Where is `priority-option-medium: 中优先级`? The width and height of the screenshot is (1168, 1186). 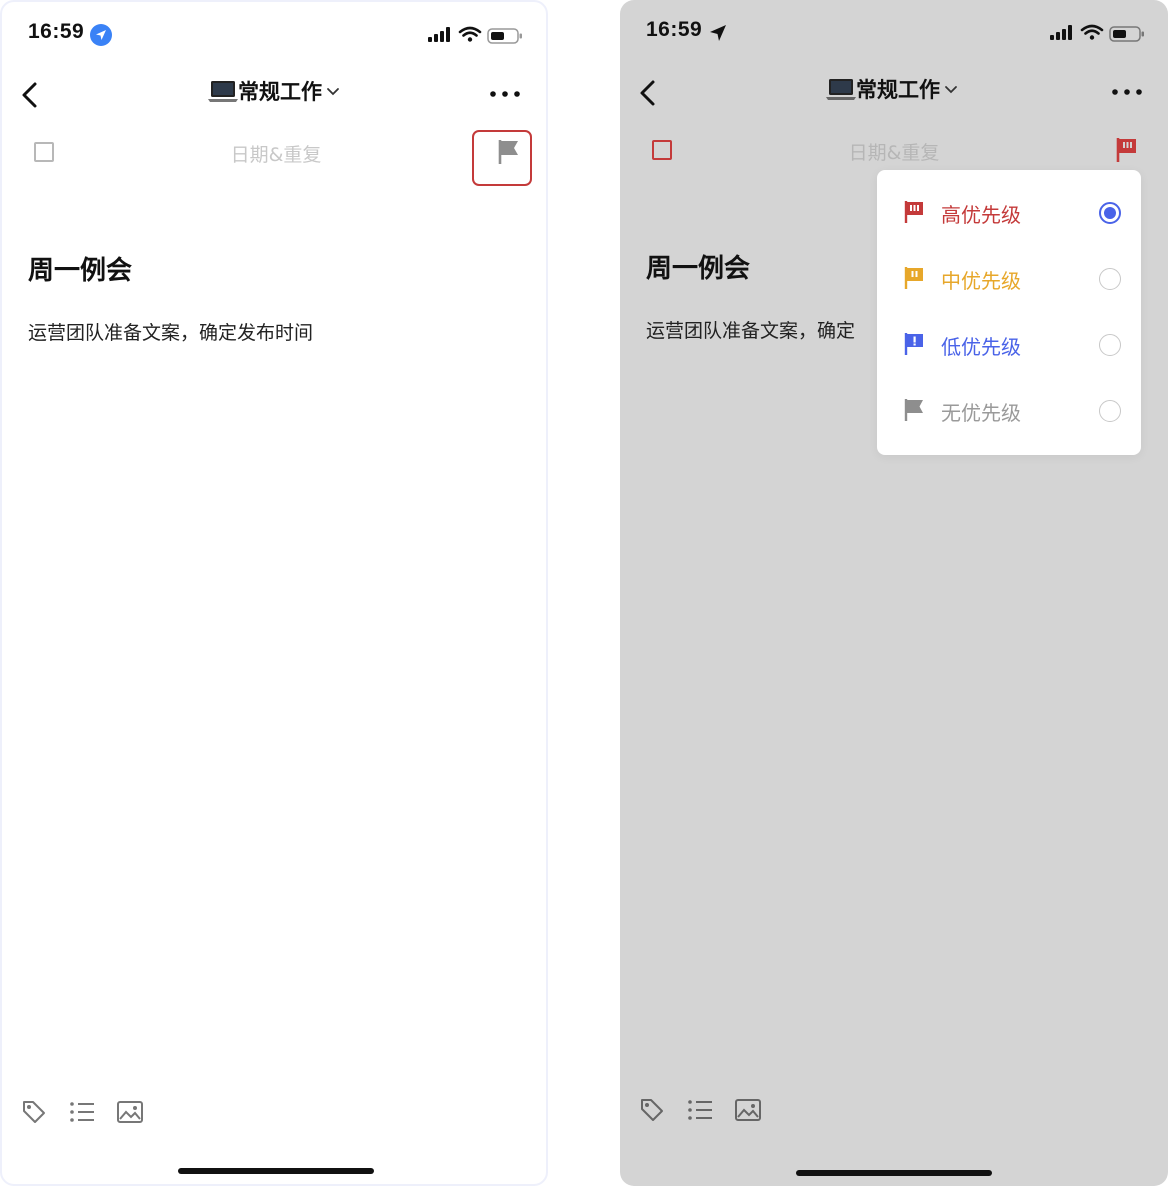 priority-option-medium: 中优先级 is located at coordinates (1009, 279).